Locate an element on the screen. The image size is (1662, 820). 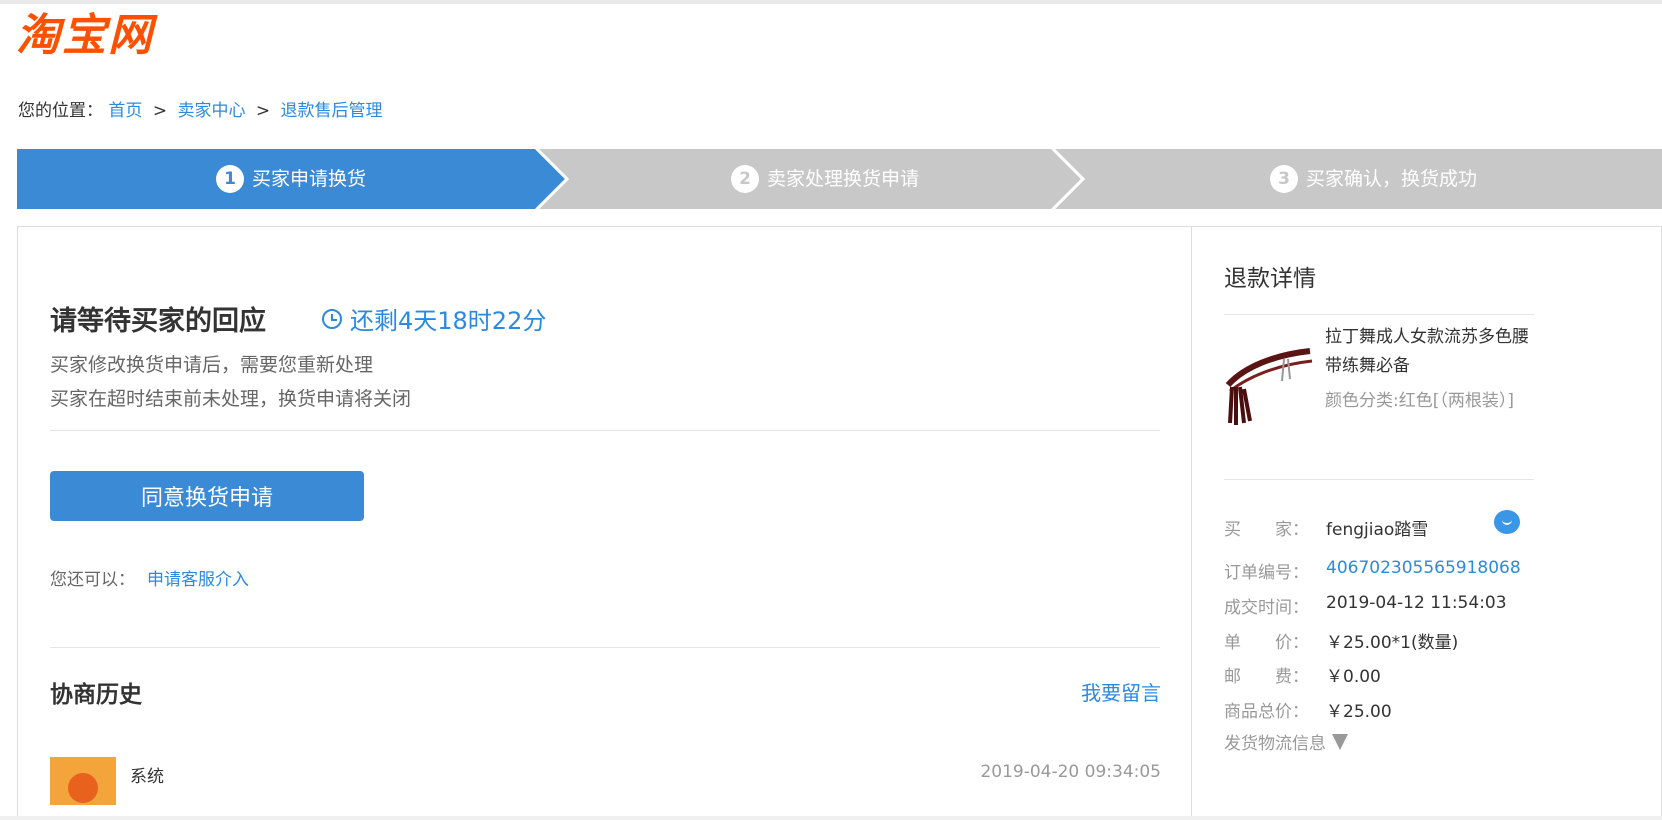
order-number-row: 订单编号： 406702305565918068 is located at coordinates (1372, 570).